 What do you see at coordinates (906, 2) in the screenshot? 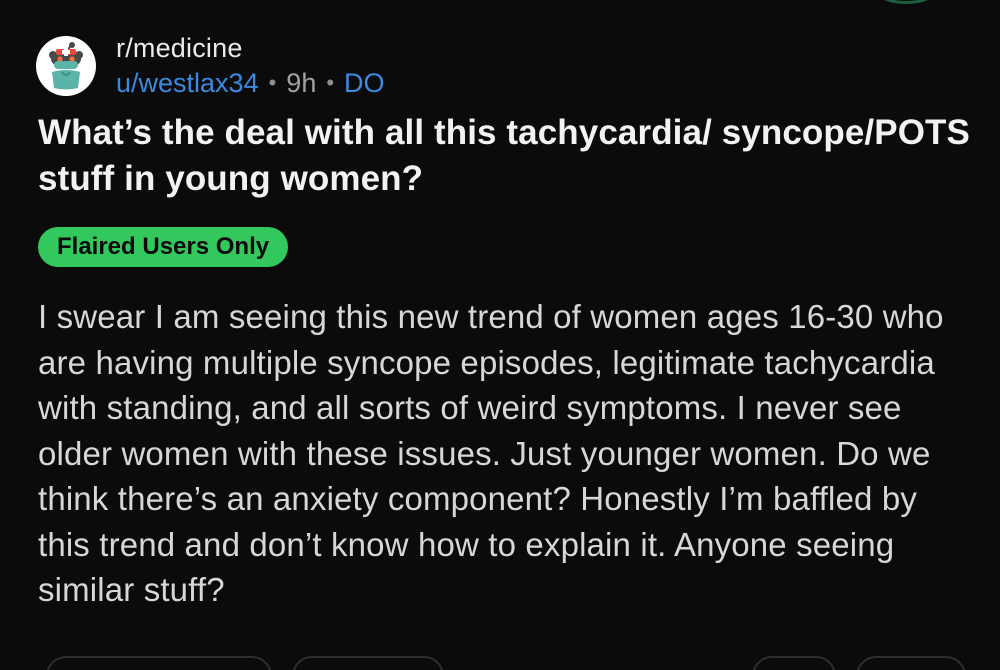
I see `top-action-button-edge` at bounding box center [906, 2].